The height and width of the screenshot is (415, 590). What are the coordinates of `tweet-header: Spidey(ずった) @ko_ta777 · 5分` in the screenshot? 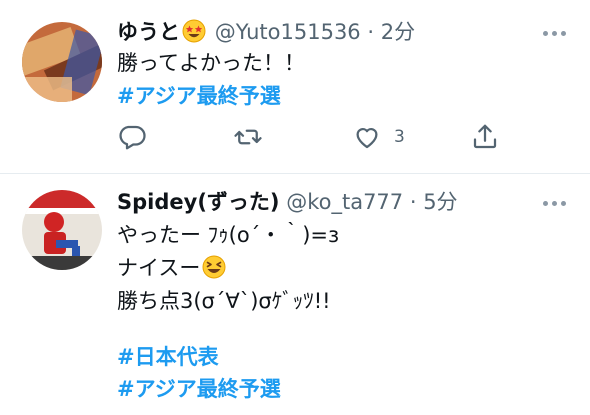 It's located at (287, 202).